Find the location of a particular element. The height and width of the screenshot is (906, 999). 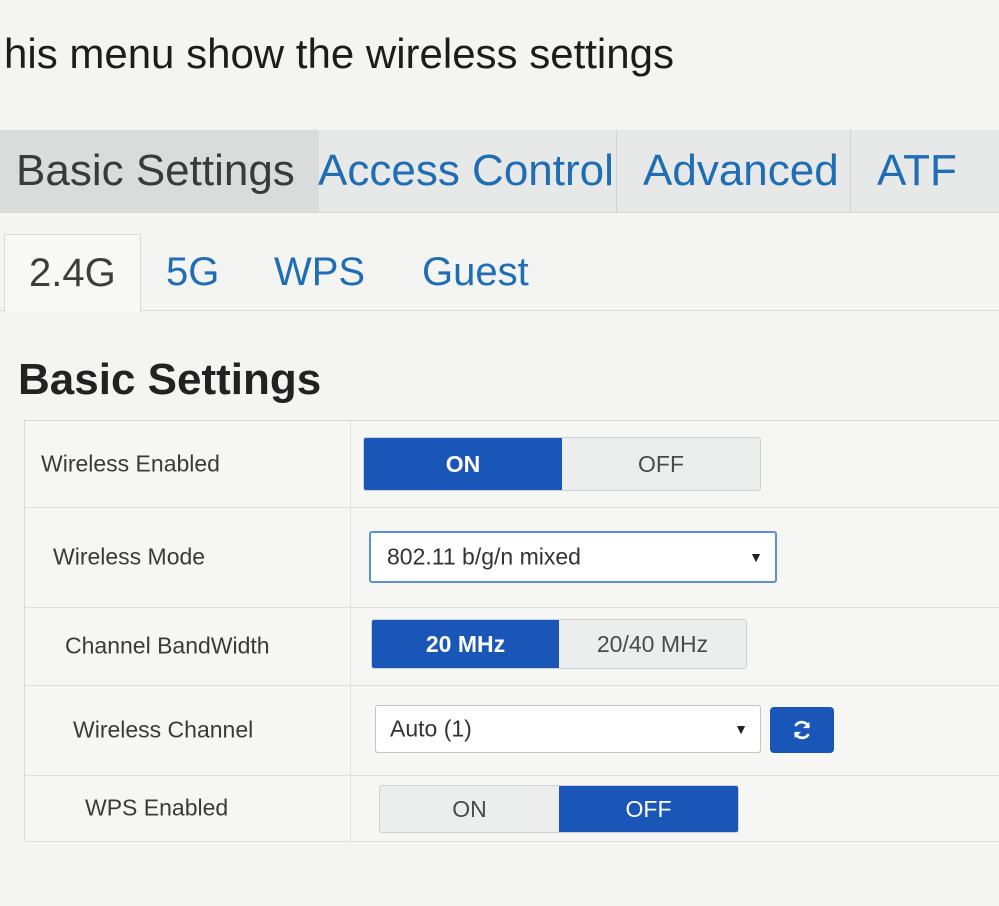

wireless-channel-value: Auto (1) is located at coordinates (431, 728).